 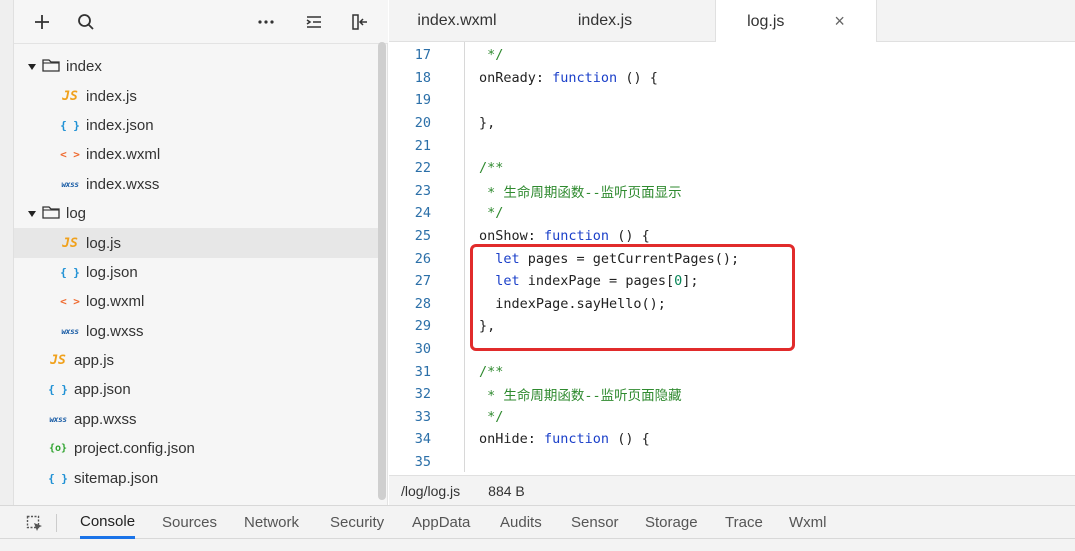 I want to click on tree-item-label: app.json, so click(x=102, y=390).